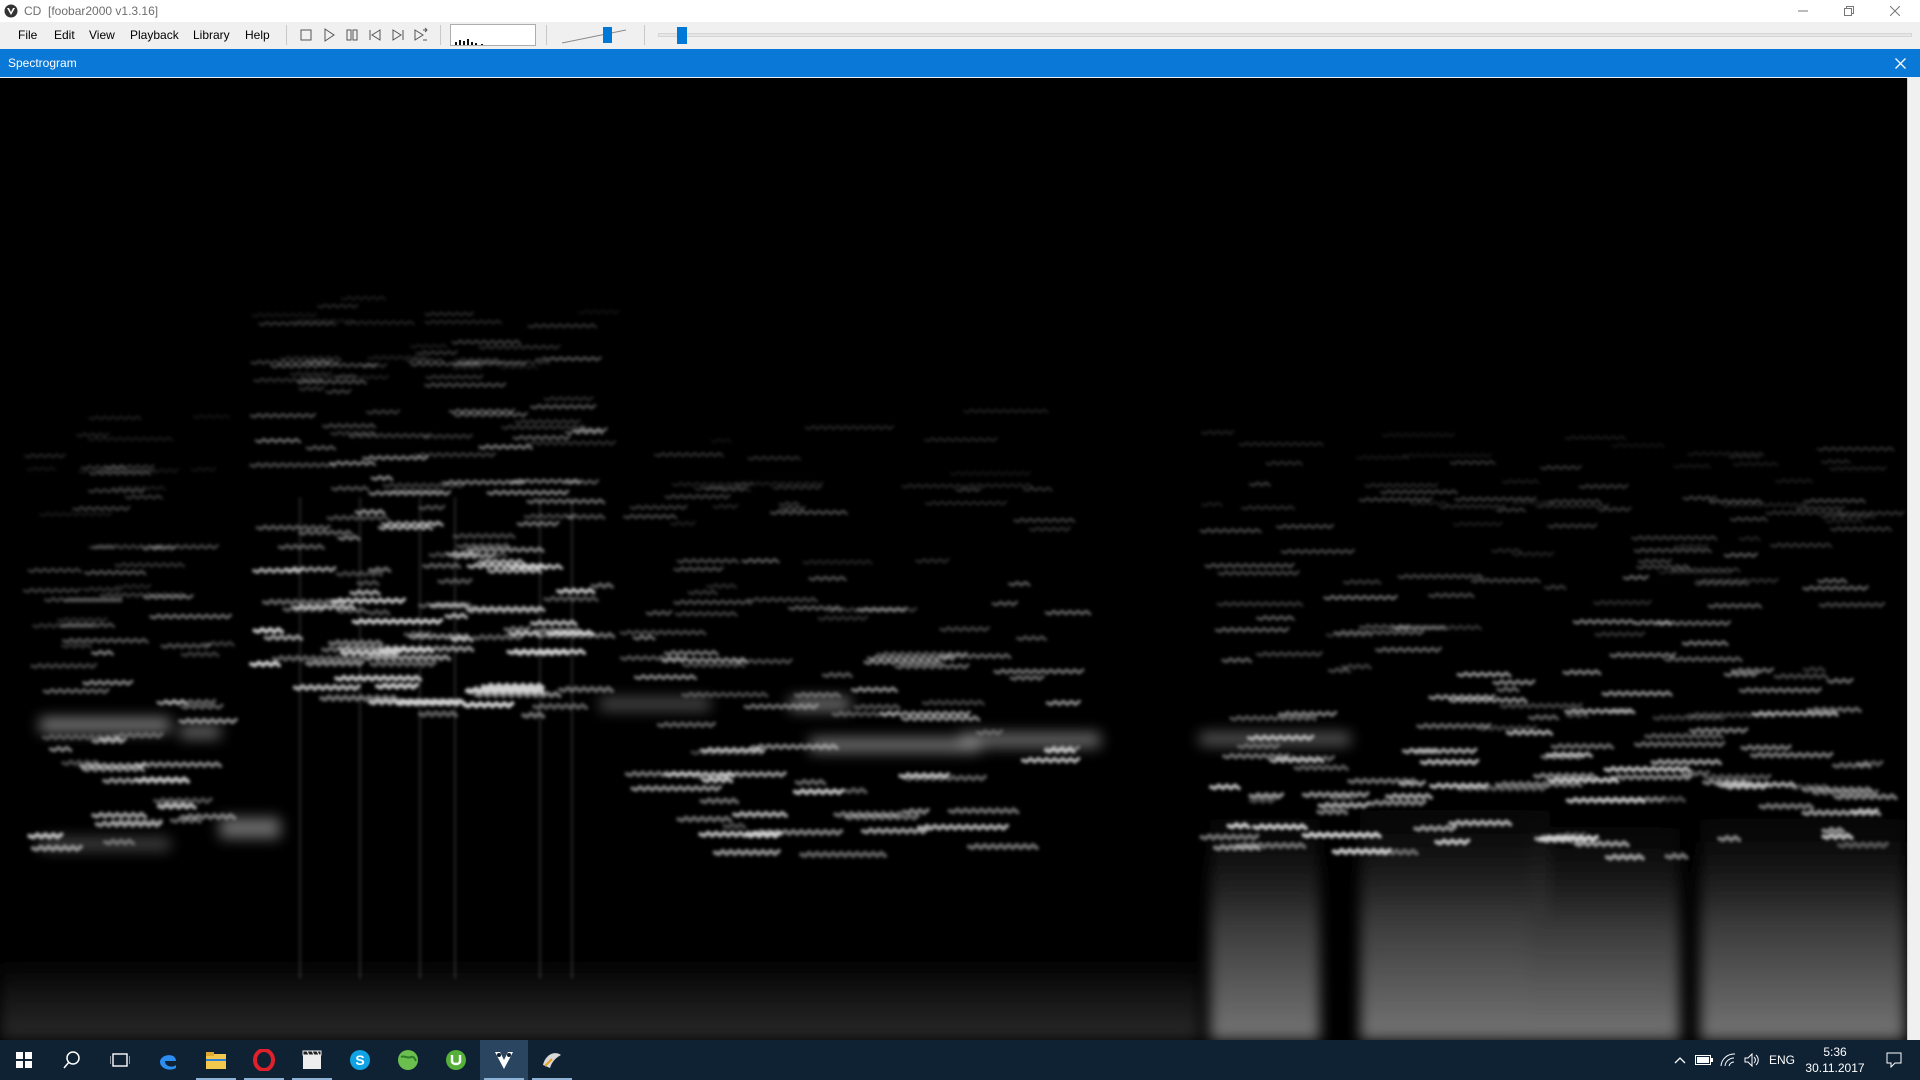 This screenshot has height=1080, width=1920. What do you see at coordinates (1285, 35) in the screenshot?
I see `seek-bar` at bounding box center [1285, 35].